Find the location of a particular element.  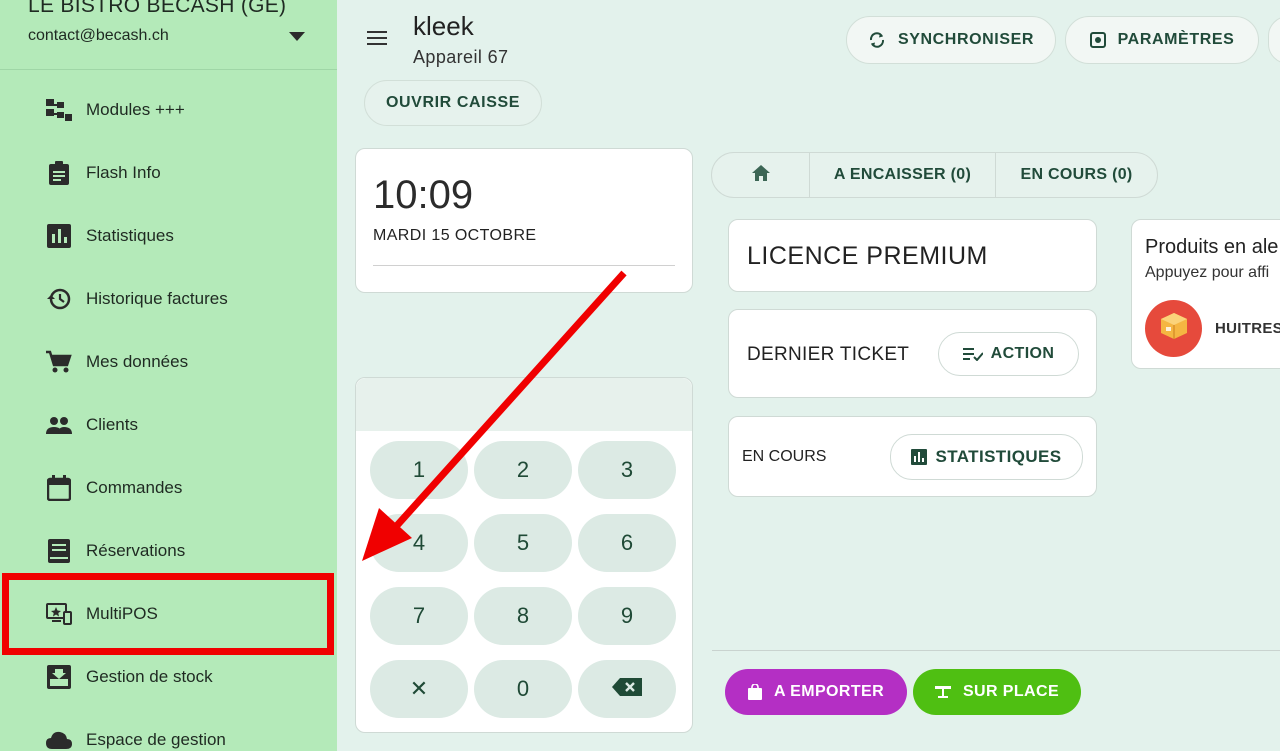

clock-date: MARDI 15 OCTOBRE is located at coordinates (455, 235).